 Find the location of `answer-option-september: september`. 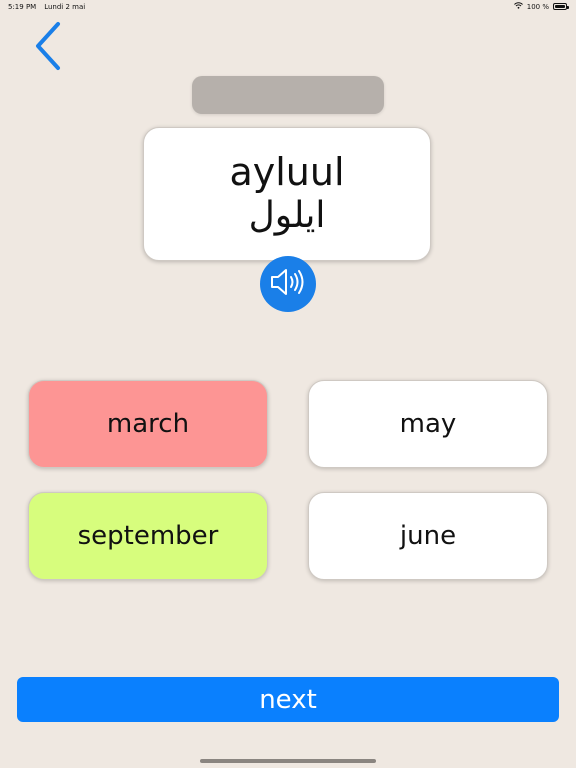

answer-option-september: september is located at coordinates (148, 536).